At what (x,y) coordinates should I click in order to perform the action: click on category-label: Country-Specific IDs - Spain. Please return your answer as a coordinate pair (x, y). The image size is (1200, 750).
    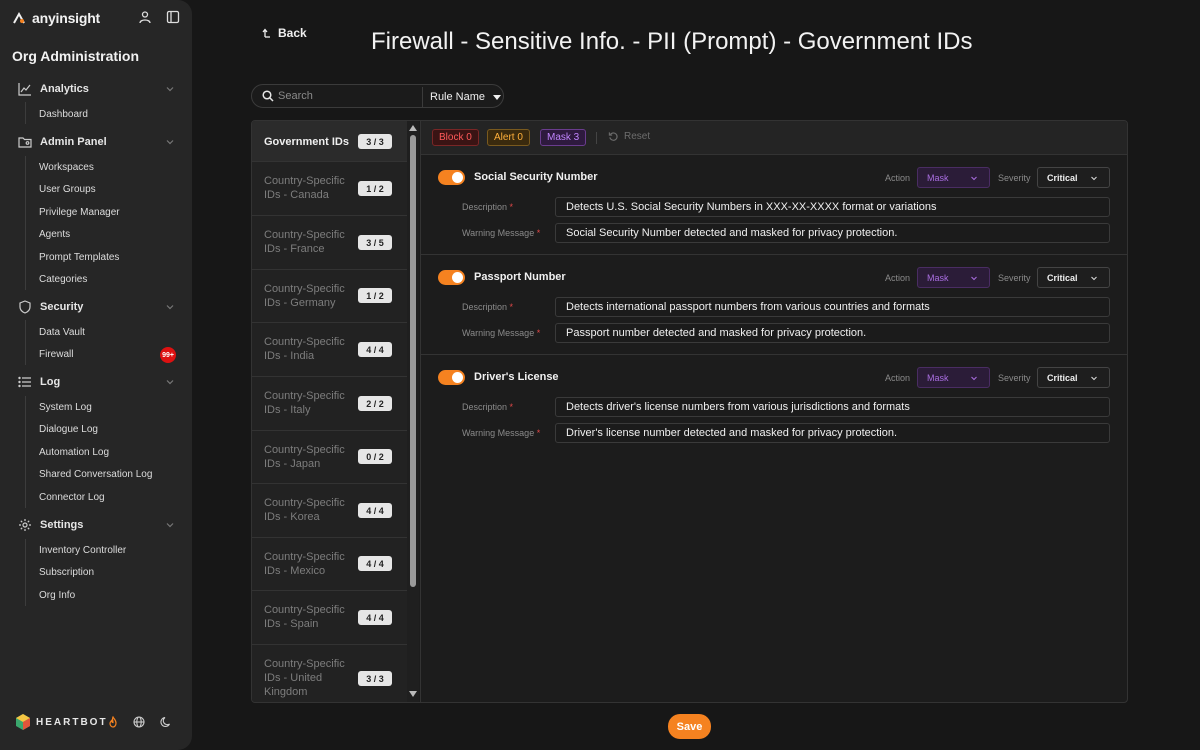
    Looking at the image, I should click on (304, 617).